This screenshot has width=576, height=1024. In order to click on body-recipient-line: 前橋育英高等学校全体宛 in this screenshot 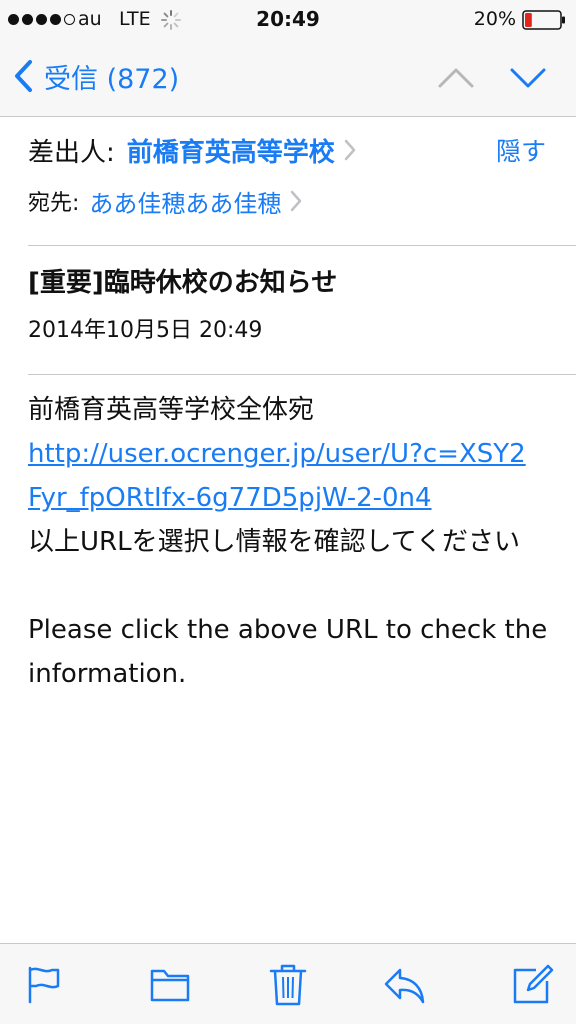, I will do `click(171, 410)`.